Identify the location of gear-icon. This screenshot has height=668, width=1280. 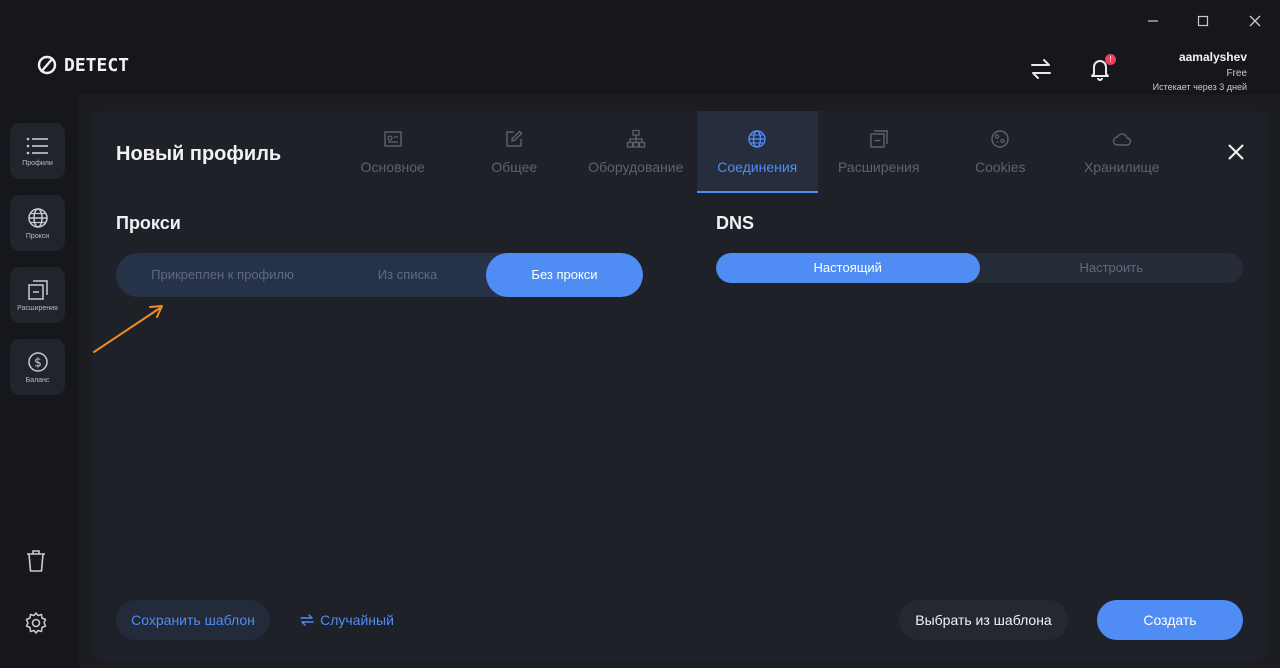
(36, 623).